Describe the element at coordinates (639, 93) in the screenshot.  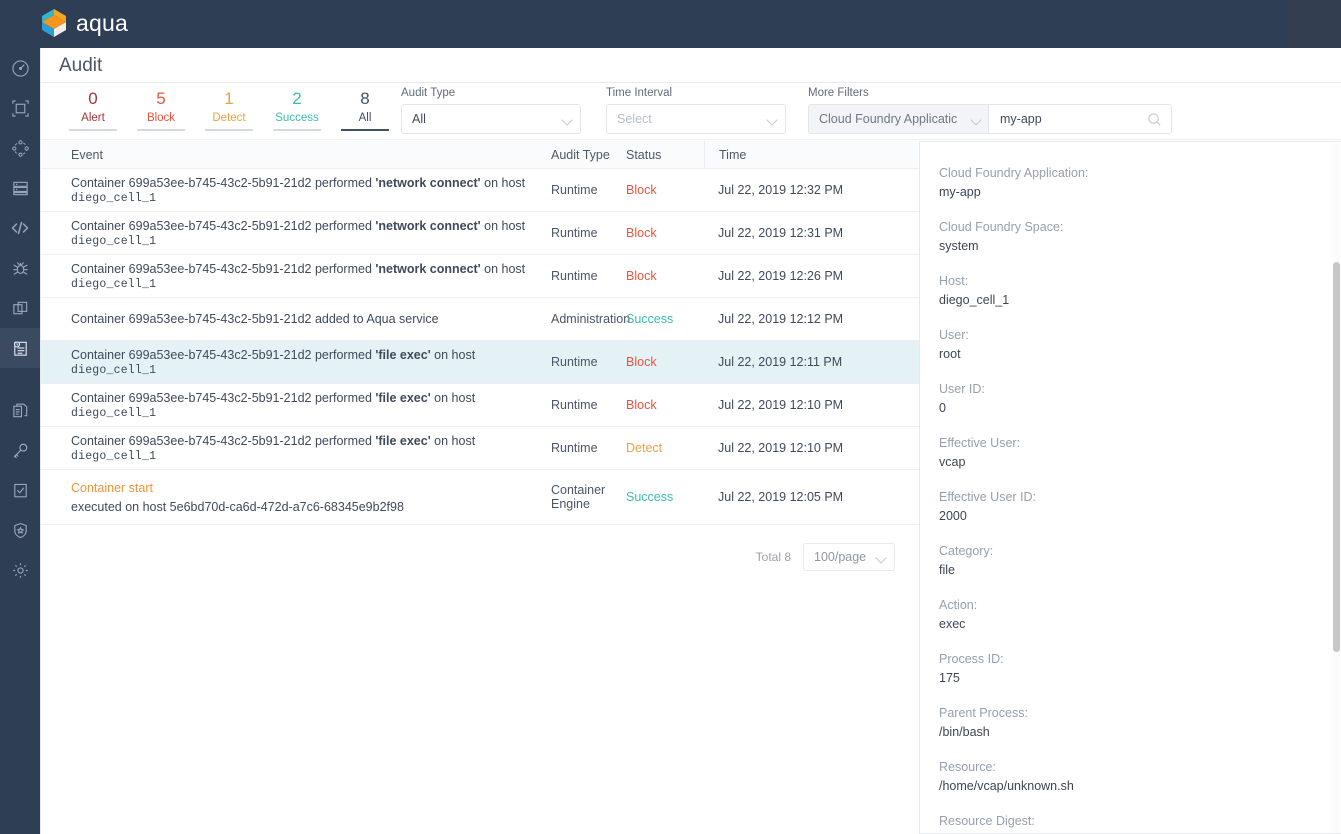
I see `time-interval-label: Time Interval` at that location.